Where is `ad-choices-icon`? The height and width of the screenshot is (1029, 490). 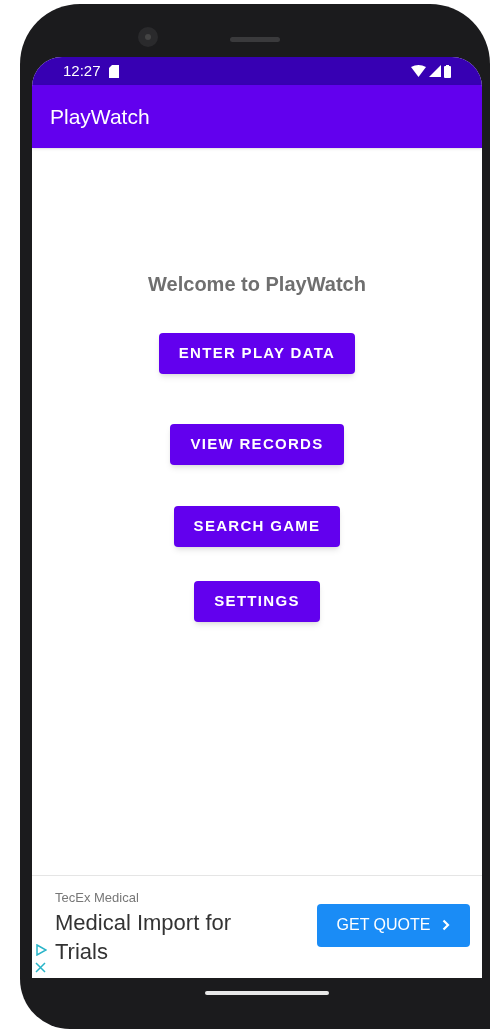 ad-choices-icon is located at coordinates (41, 950).